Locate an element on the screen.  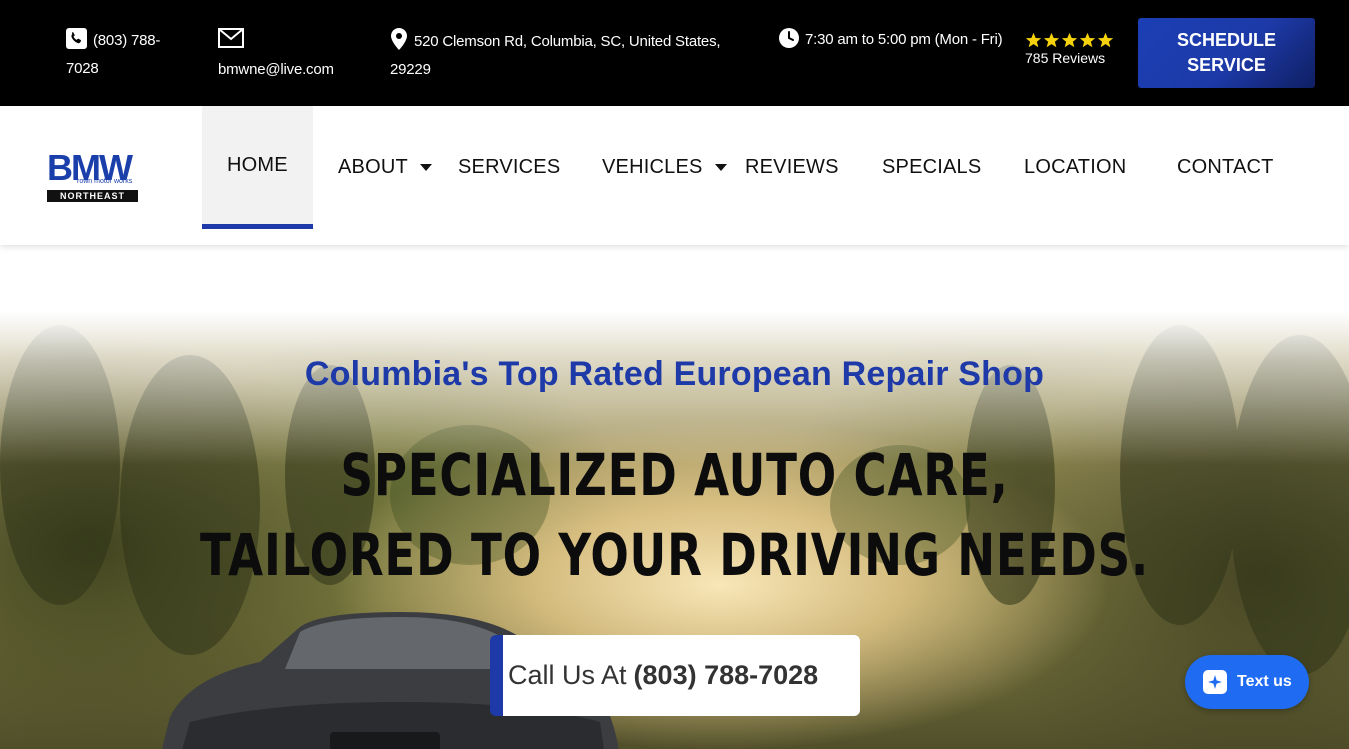
nav-item-label: SERVICES is located at coordinates (509, 167).